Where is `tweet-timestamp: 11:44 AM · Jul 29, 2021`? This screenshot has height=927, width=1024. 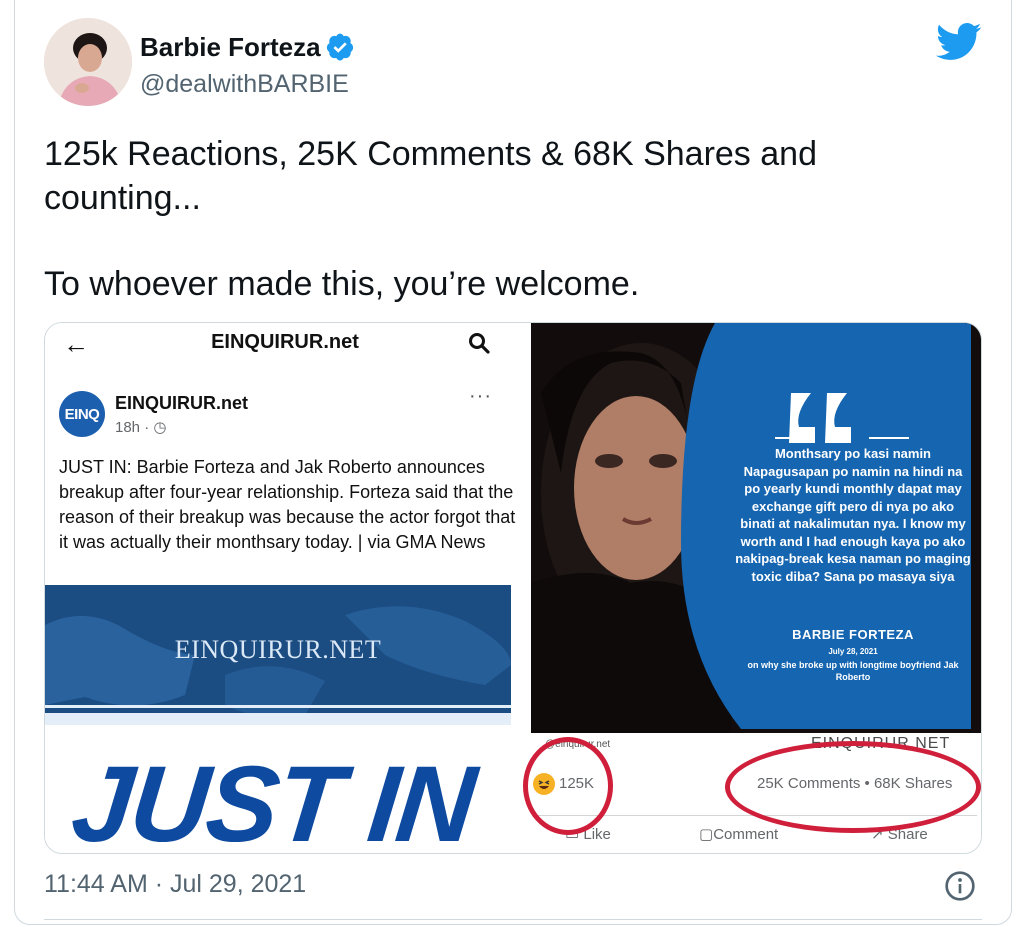 tweet-timestamp: 11:44 AM · Jul 29, 2021 is located at coordinates (175, 884).